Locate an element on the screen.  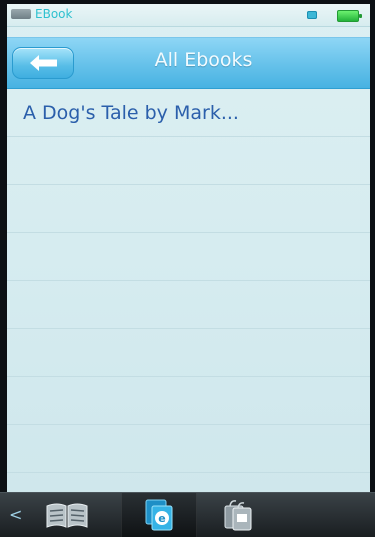
back-button is located at coordinates (43, 63).